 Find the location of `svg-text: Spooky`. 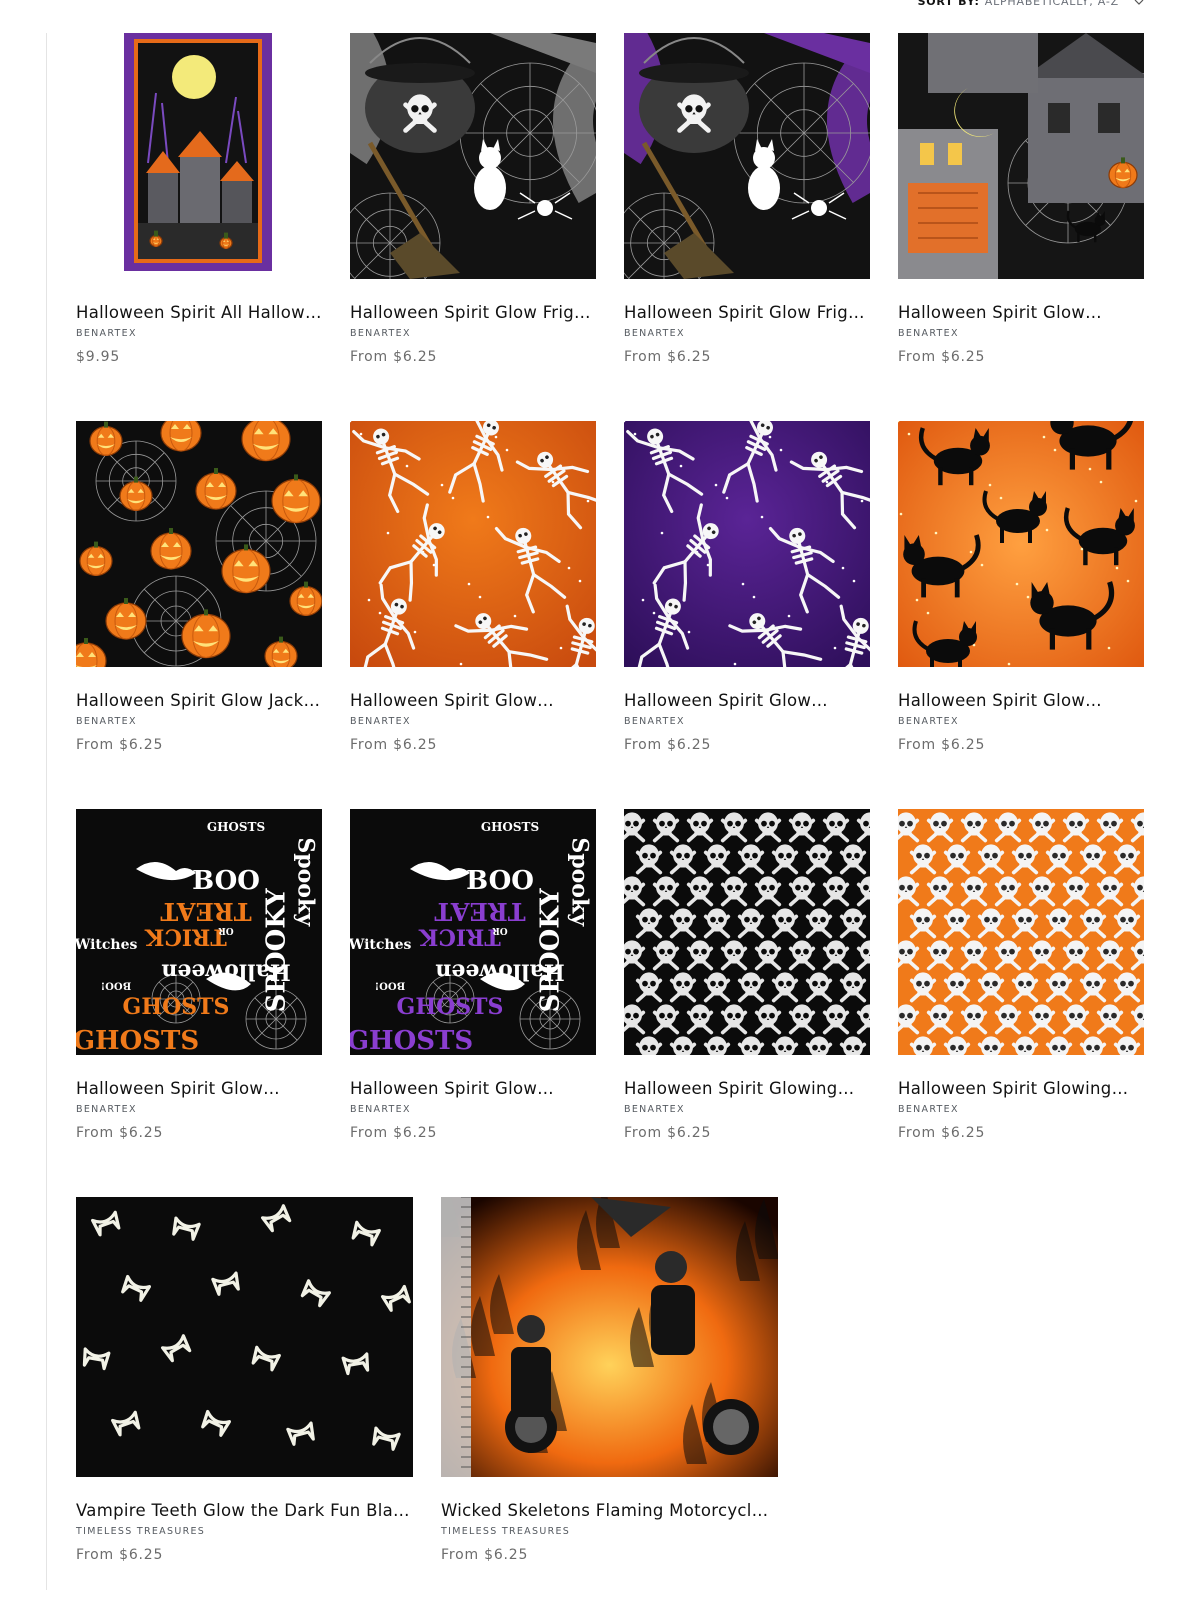

svg-text: Spooky is located at coordinates (580, 882).